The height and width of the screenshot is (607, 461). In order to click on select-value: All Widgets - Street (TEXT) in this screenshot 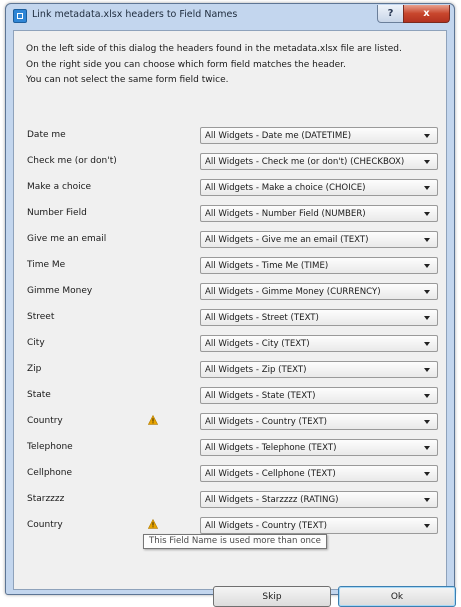, I will do `click(262, 318)`.